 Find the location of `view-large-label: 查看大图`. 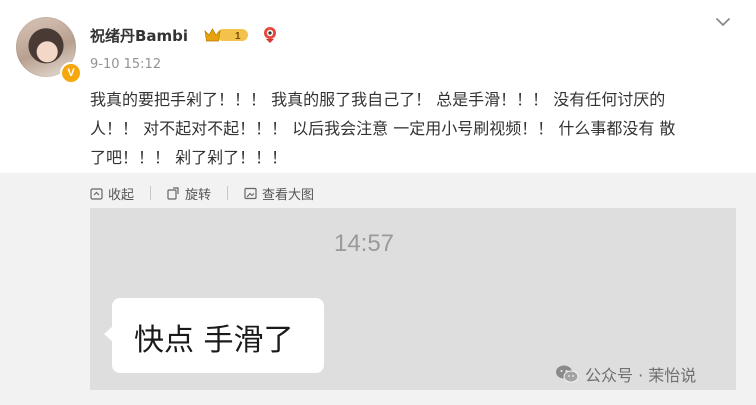

view-large-label: 查看大图 is located at coordinates (288, 195).